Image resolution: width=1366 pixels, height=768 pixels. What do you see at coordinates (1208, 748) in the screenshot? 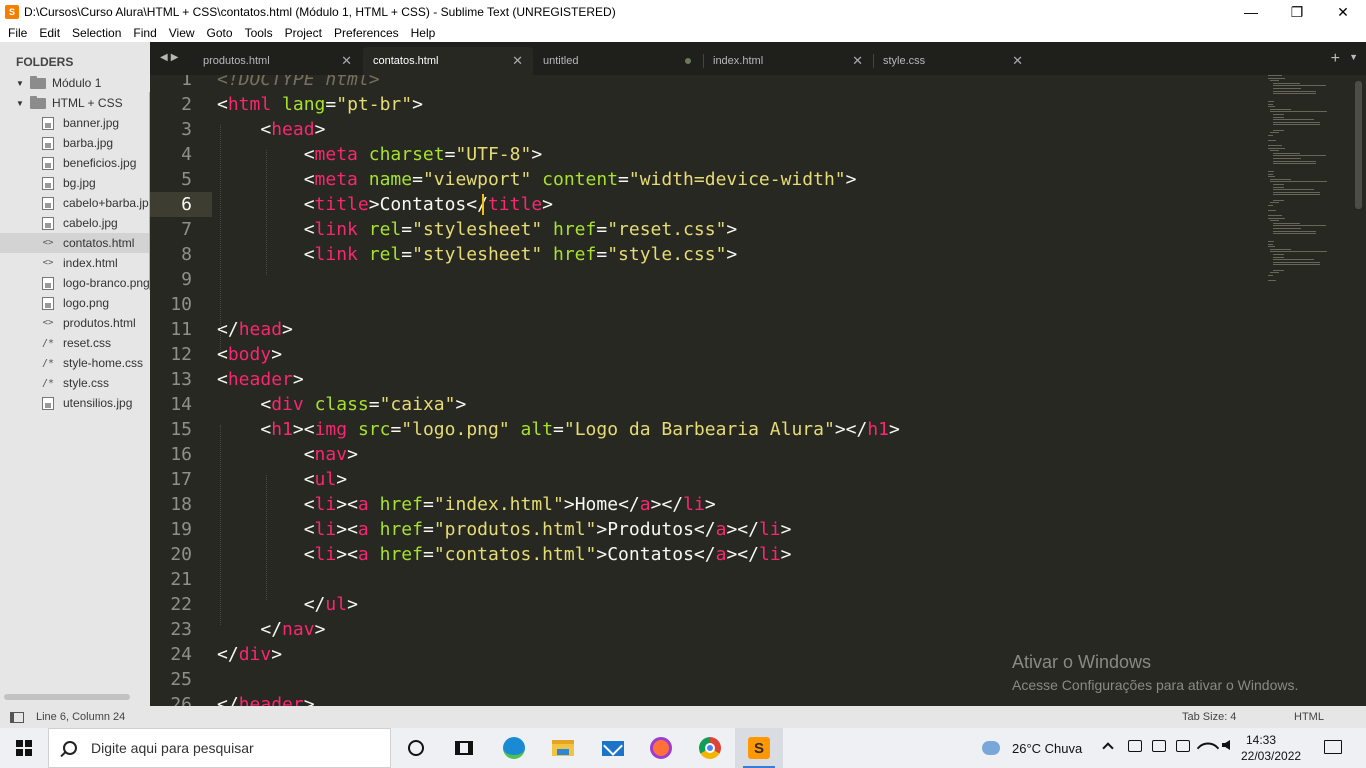
I see `network-button` at bounding box center [1208, 748].